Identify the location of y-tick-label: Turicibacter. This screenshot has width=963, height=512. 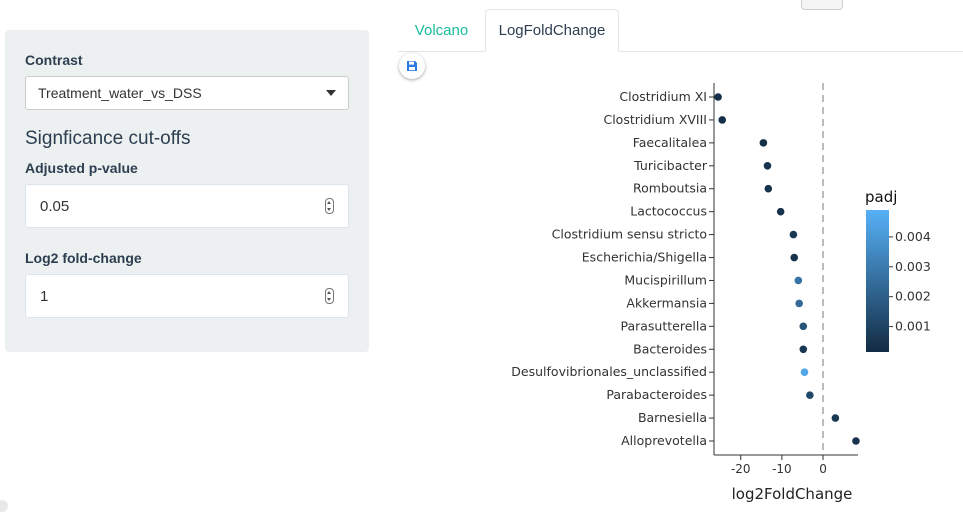
(670, 165).